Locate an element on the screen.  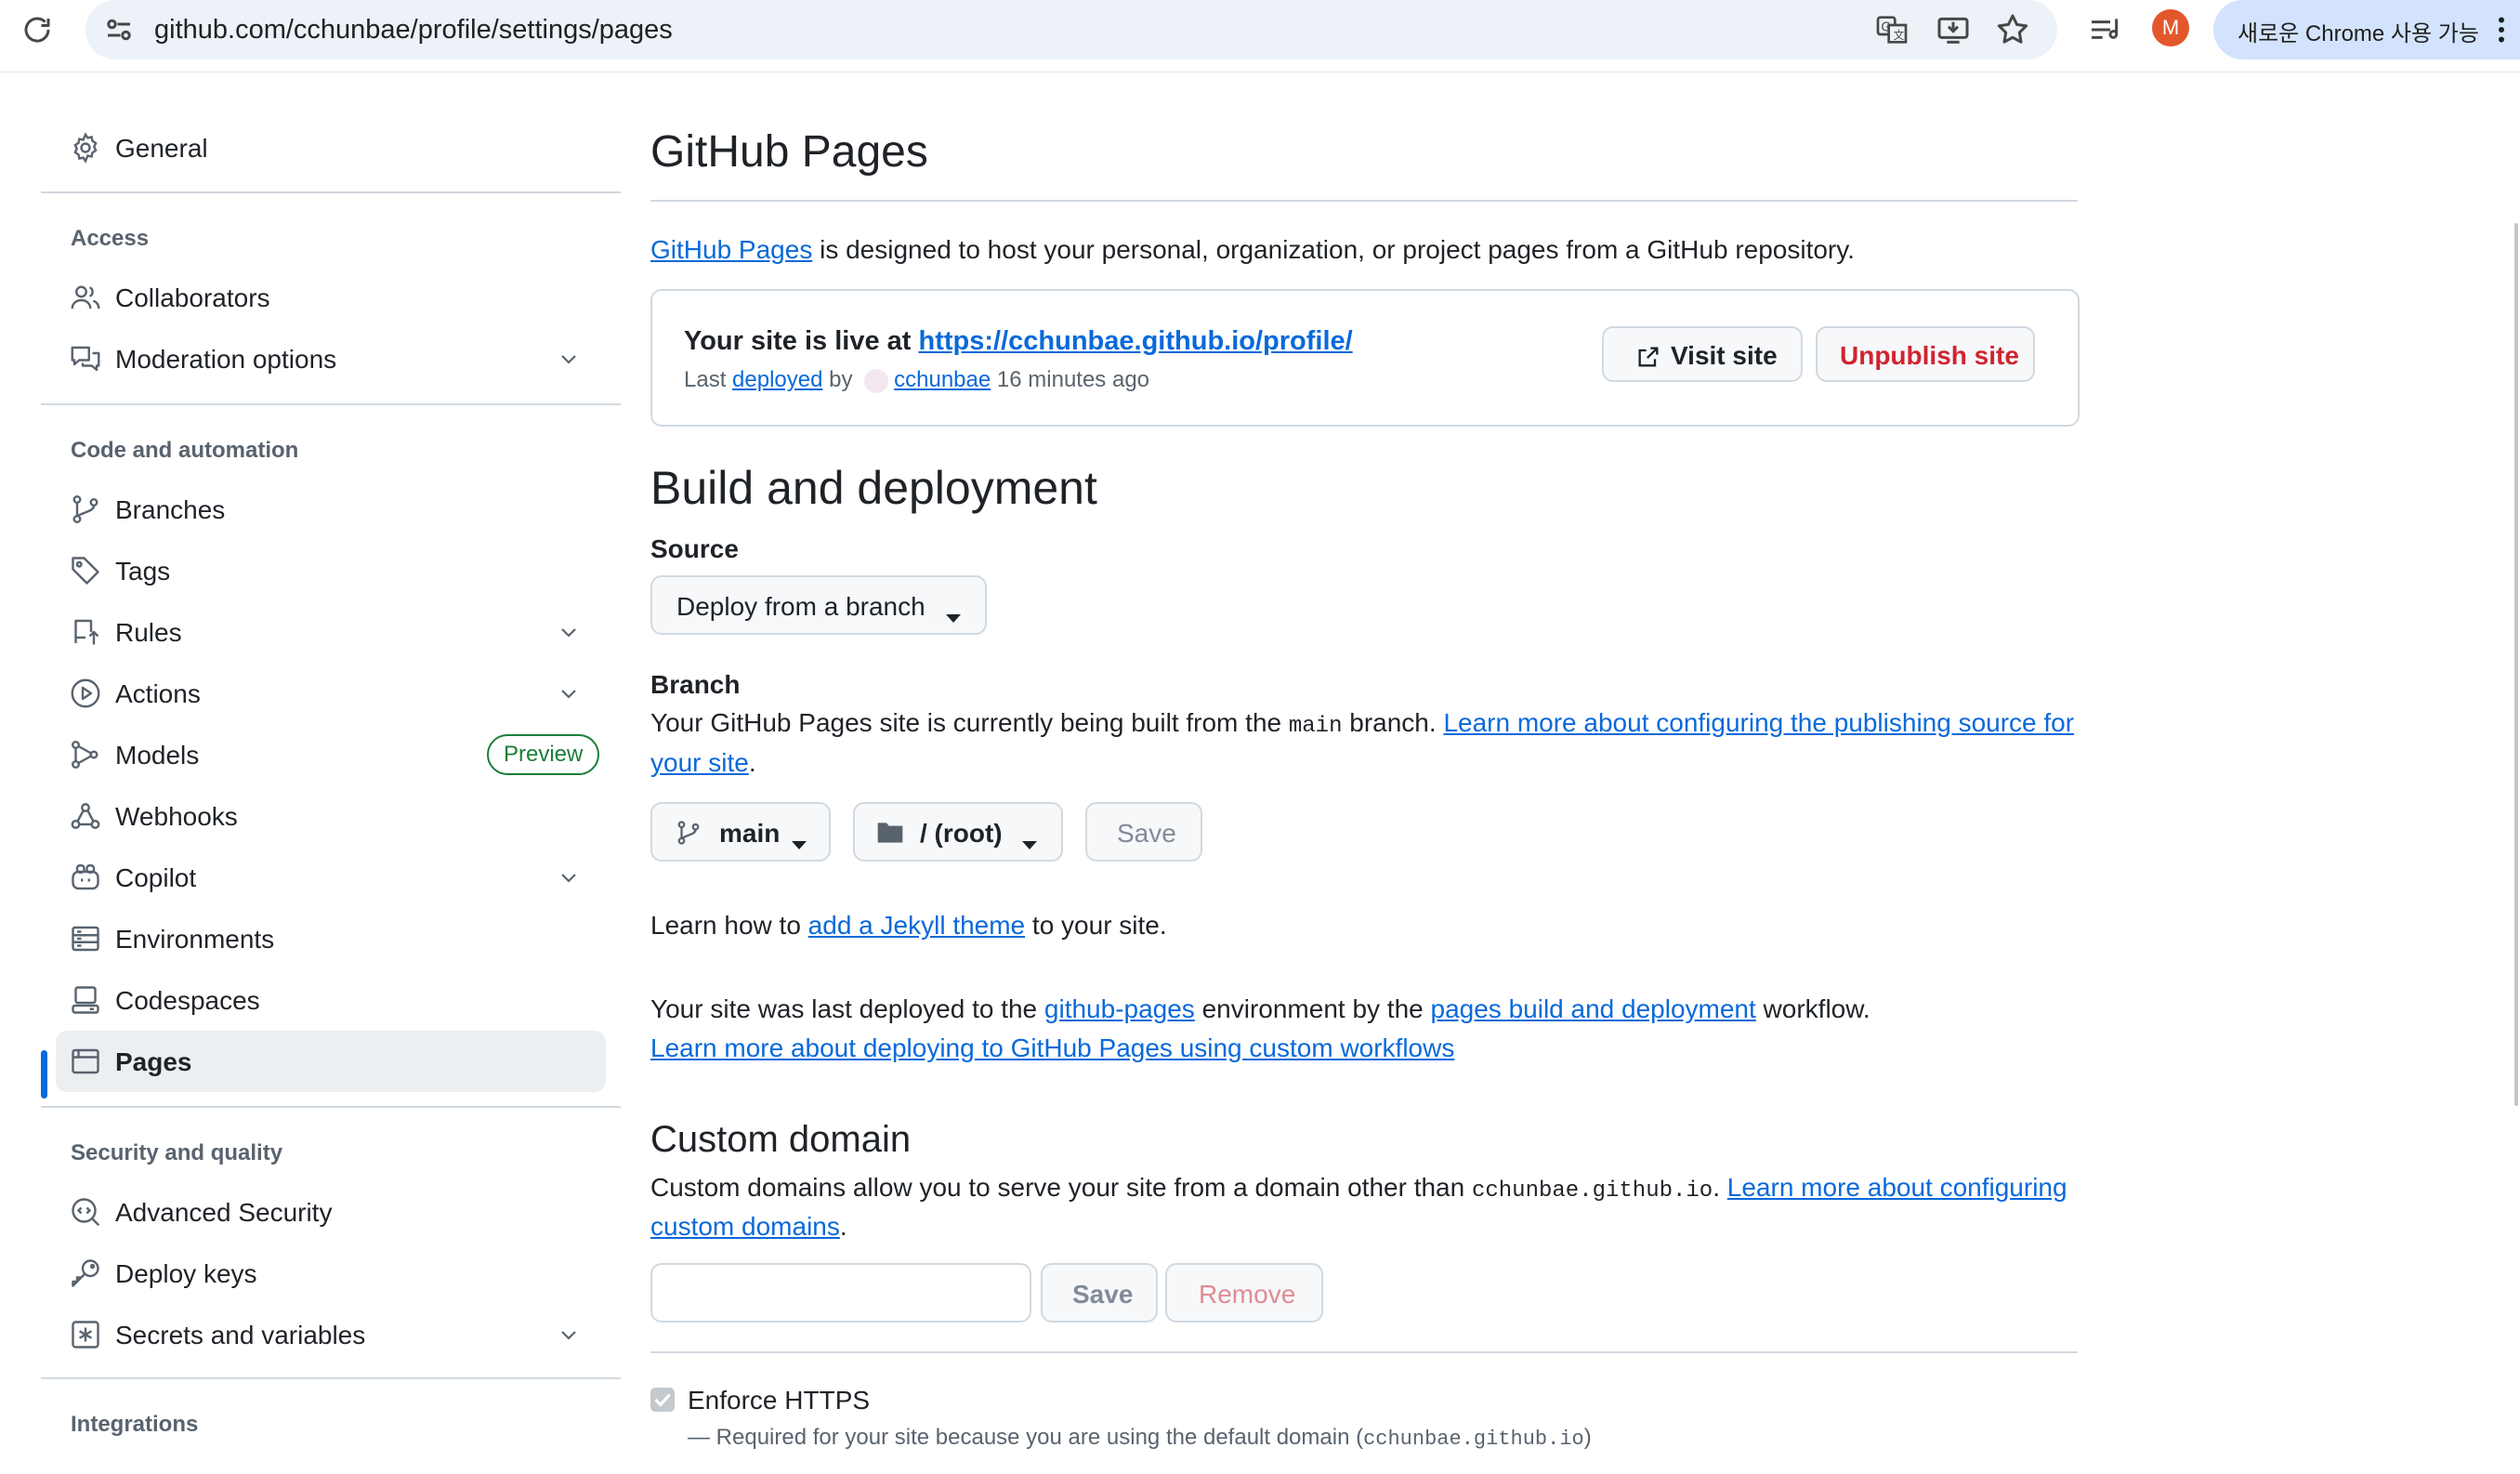
sidebar-item-rules: Rules is located at coordinates (331, 632).